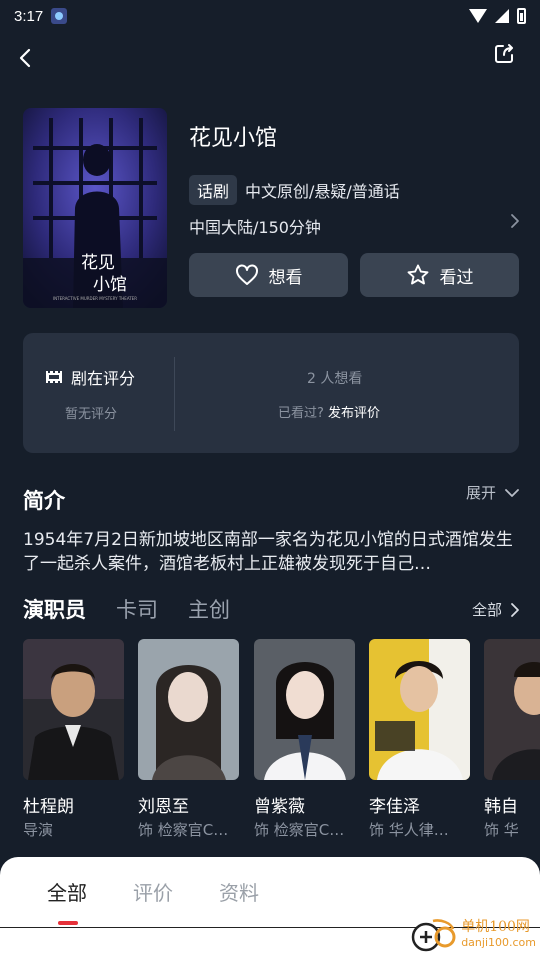  I want to click on expand-synopsis-button: 展开, so click(493, 492).